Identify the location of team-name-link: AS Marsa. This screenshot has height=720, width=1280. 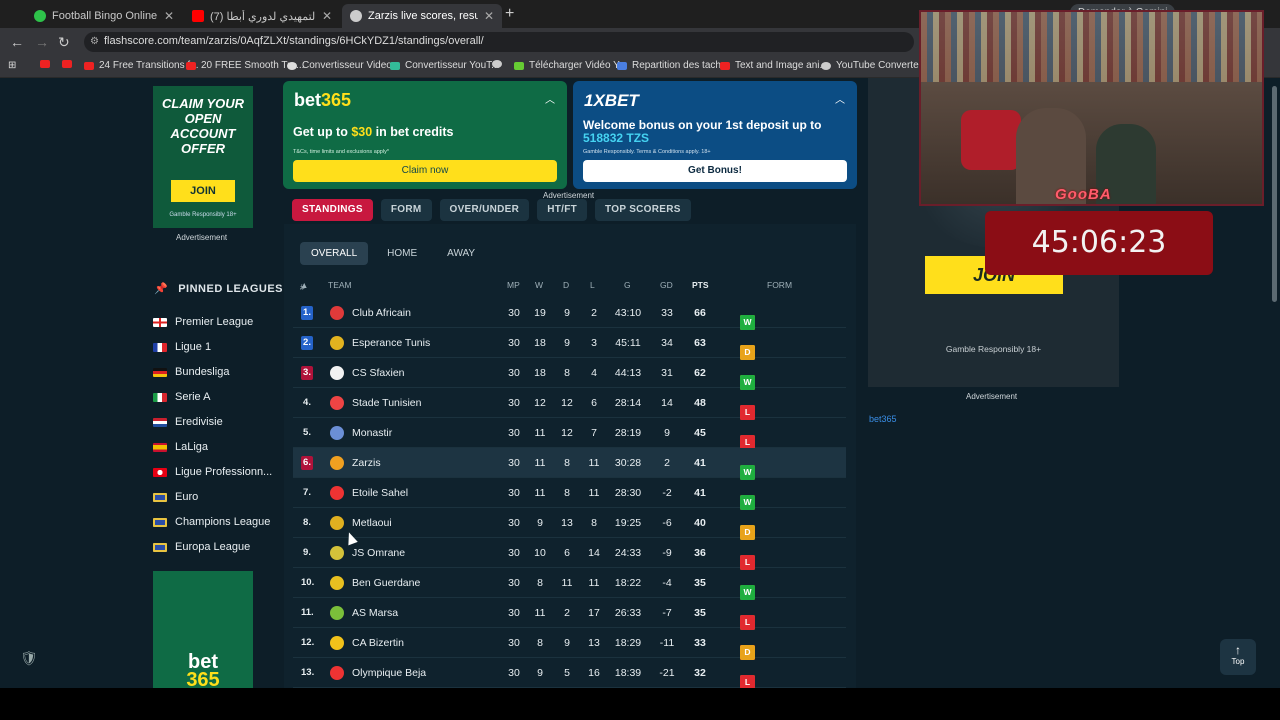
(375, 613).